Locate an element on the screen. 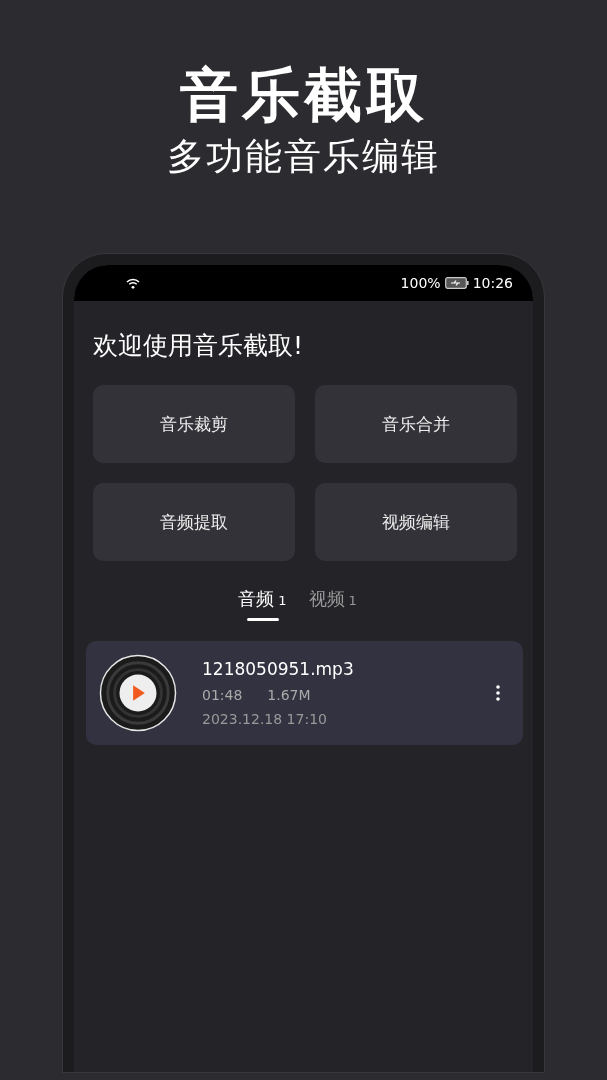 The image size is (607, 1080). battery-icon is located at coordinates (456, 283).